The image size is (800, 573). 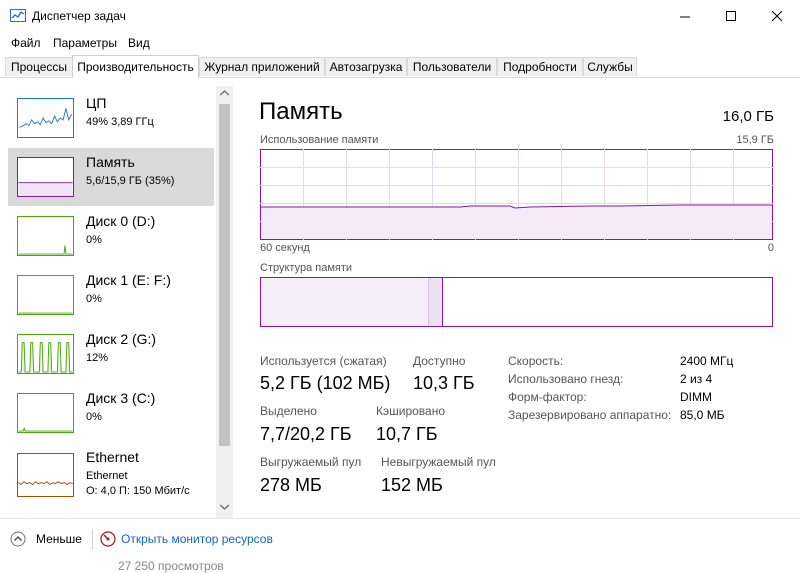 I want to click on close-button, so click(x=777, y=16).